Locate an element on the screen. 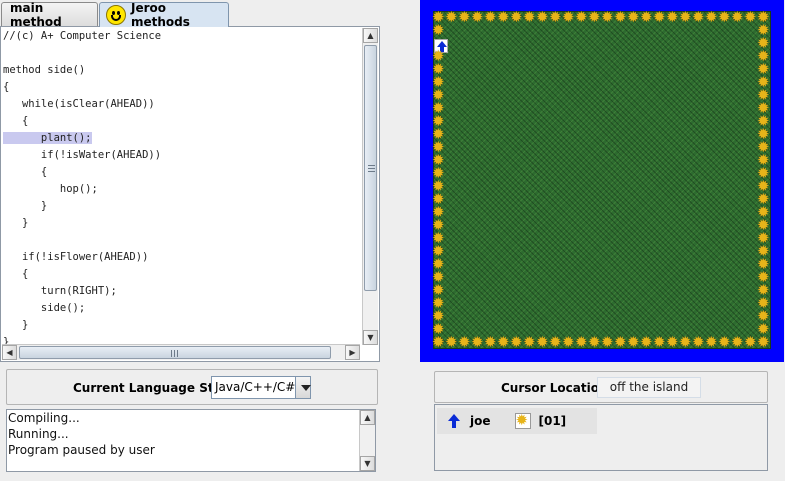 The width and height of the screenshot is (785, 481). tab-main-method: main method is located at coordinates (49, 15).